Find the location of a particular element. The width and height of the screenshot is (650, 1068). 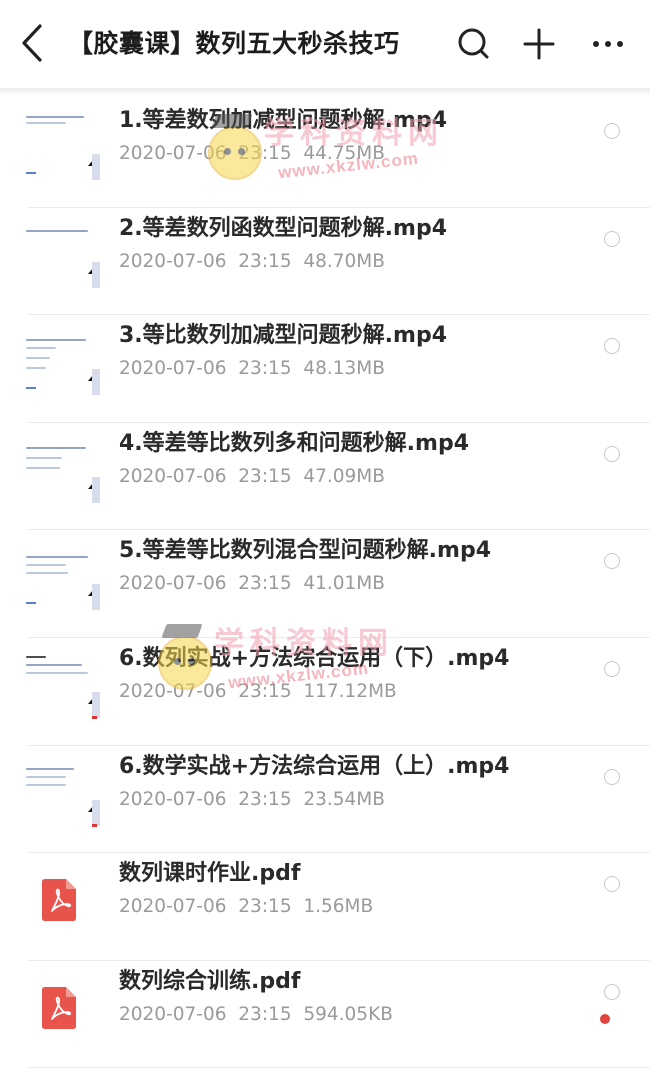

more-button is located at coordinates (608, 44).